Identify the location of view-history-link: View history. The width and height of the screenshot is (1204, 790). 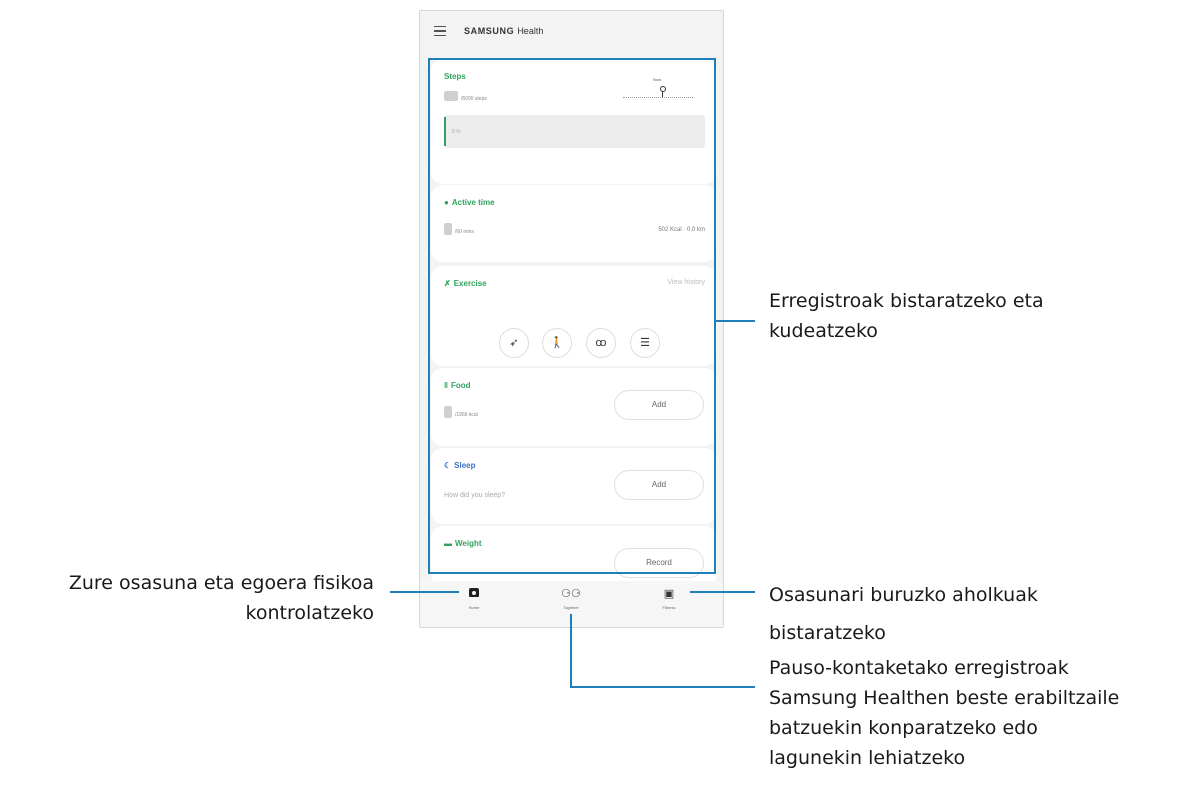
(686, 282).